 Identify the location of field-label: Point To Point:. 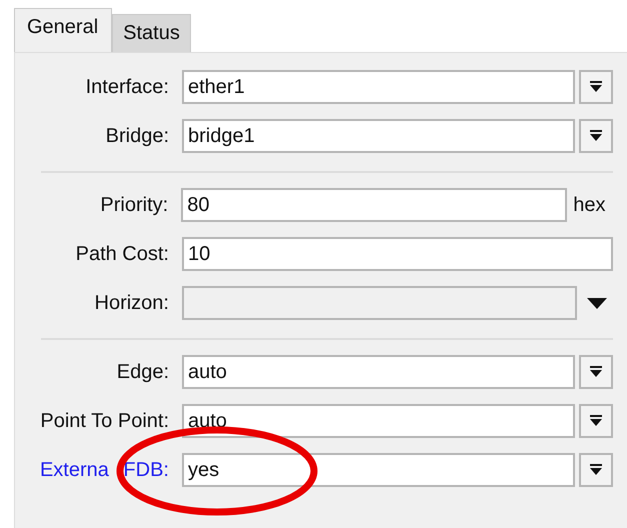
(104, 421).